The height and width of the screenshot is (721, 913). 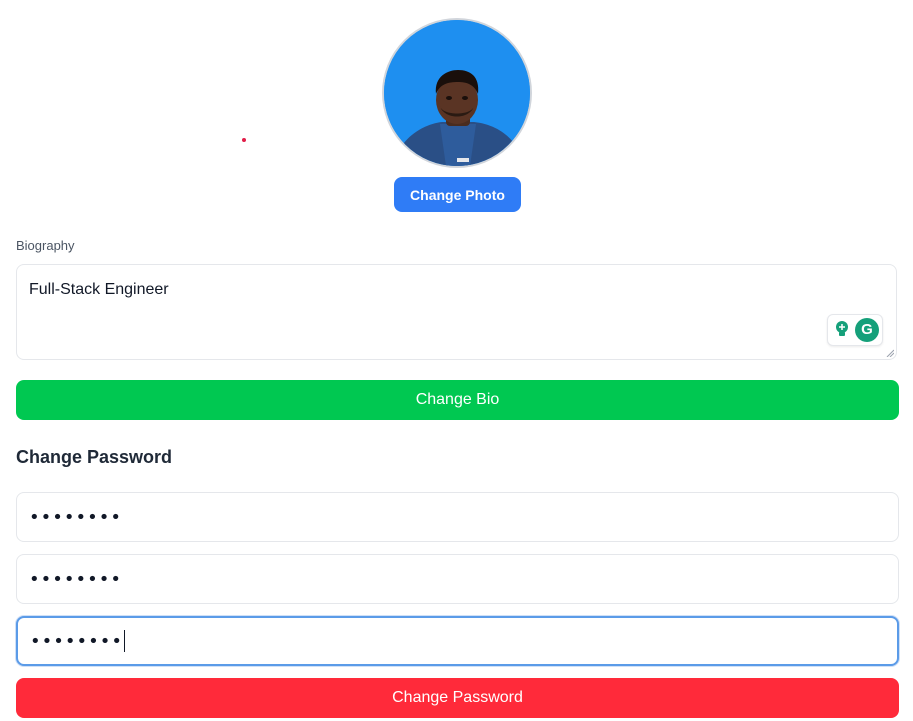 What do you see at coordinates (94, 457) in the screenshot?
I see `change-password-heading: Change Password` at bounding box center [94, 457].